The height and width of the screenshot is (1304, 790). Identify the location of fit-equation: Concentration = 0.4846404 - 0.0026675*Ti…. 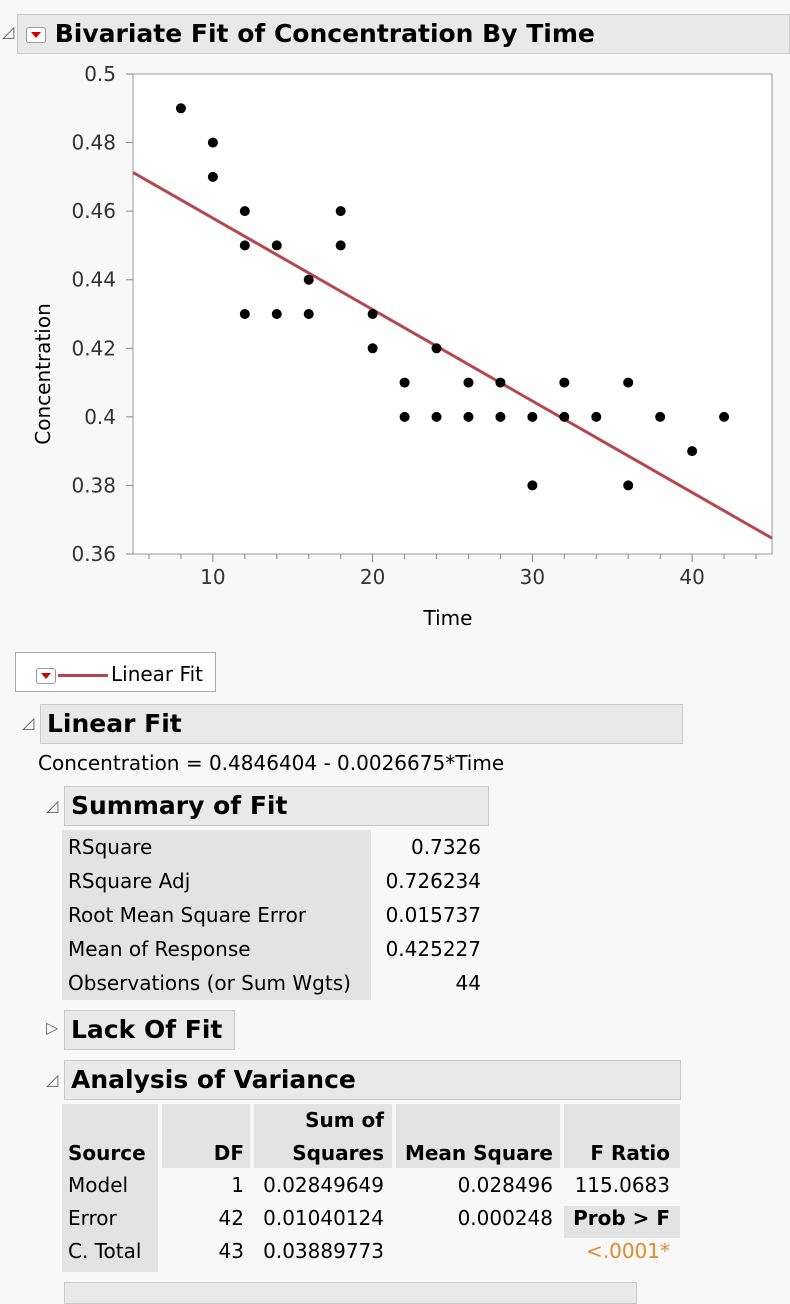
(271, 763).